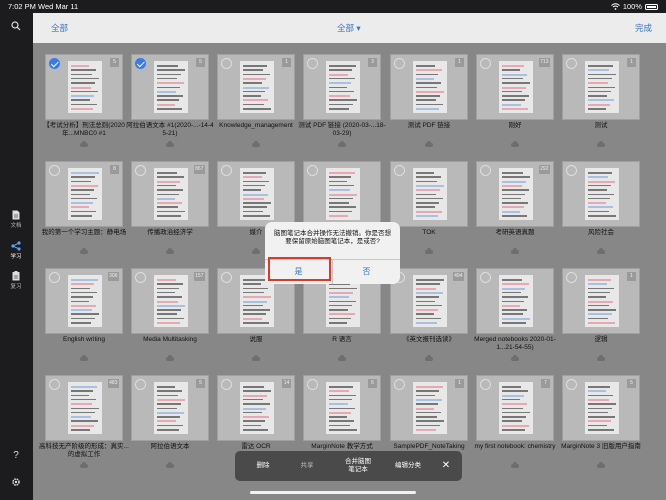 This screenshot has width=666, height=500. I want to click on notebook-title: 刚好, so click(515, 125).